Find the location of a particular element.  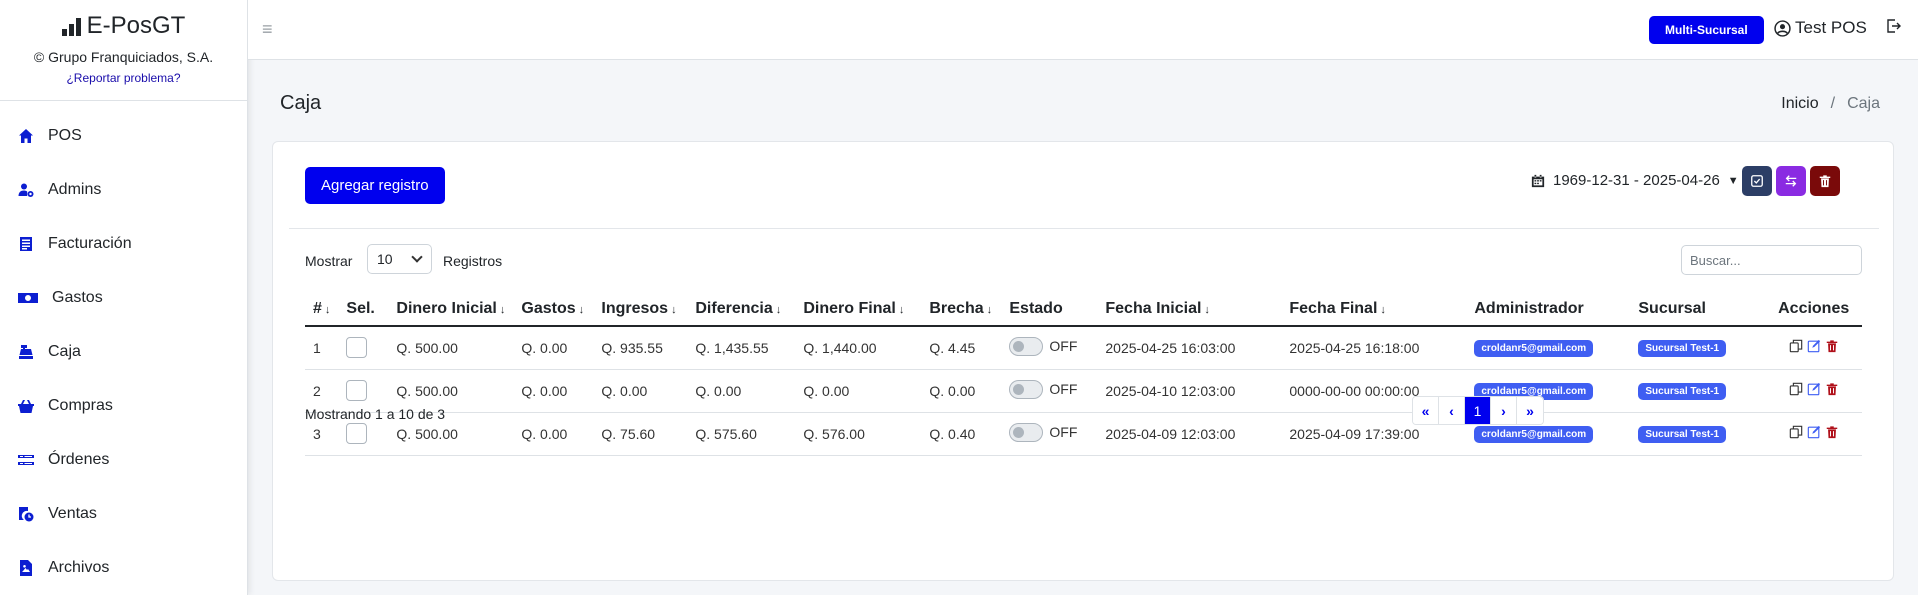

sidebar-item-ordenes: Órdenes is located at coordinates (123, 460).